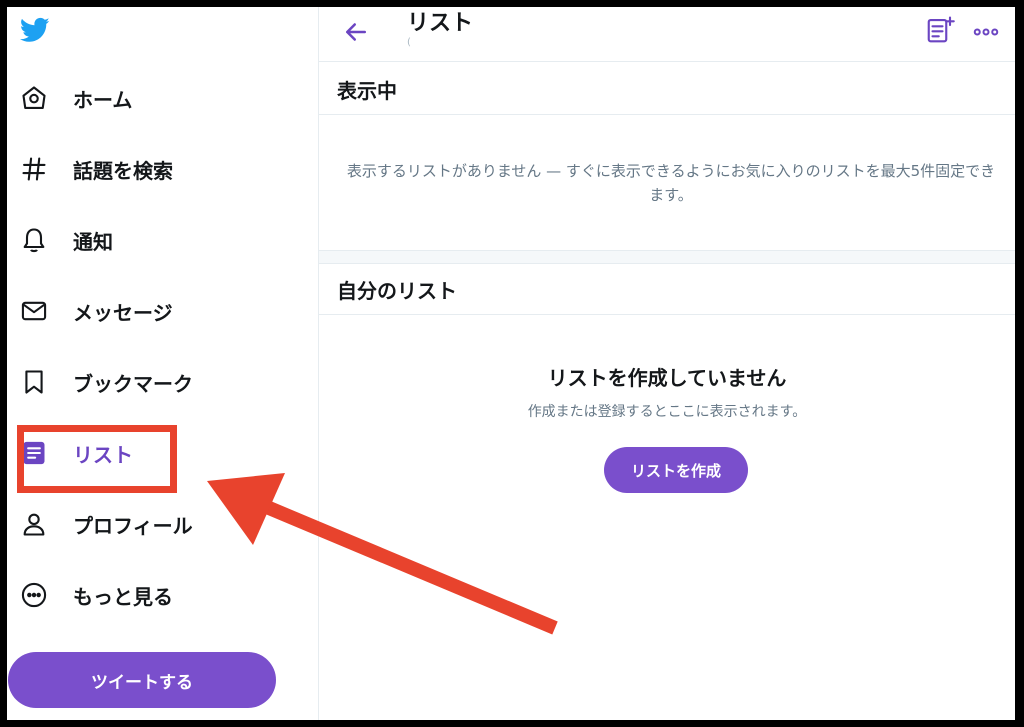 This screenshot has width=1024, height=727. Describe the element at coordinates (93, 241) in the screenshot. I see `sidebar-item-label: 通知` at that location.